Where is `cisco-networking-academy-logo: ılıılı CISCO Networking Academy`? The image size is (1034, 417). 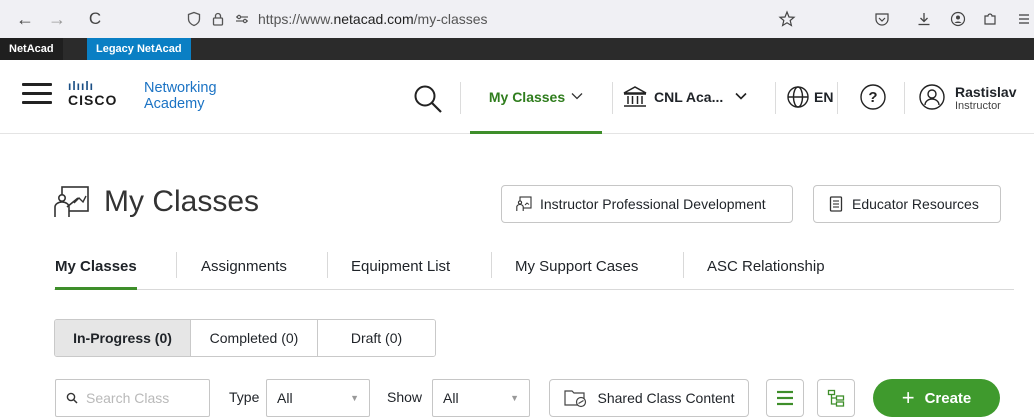
cisco-networking-academy-logo: ılıılı CISCO Networking Academy is located at coordinates (142, 95).